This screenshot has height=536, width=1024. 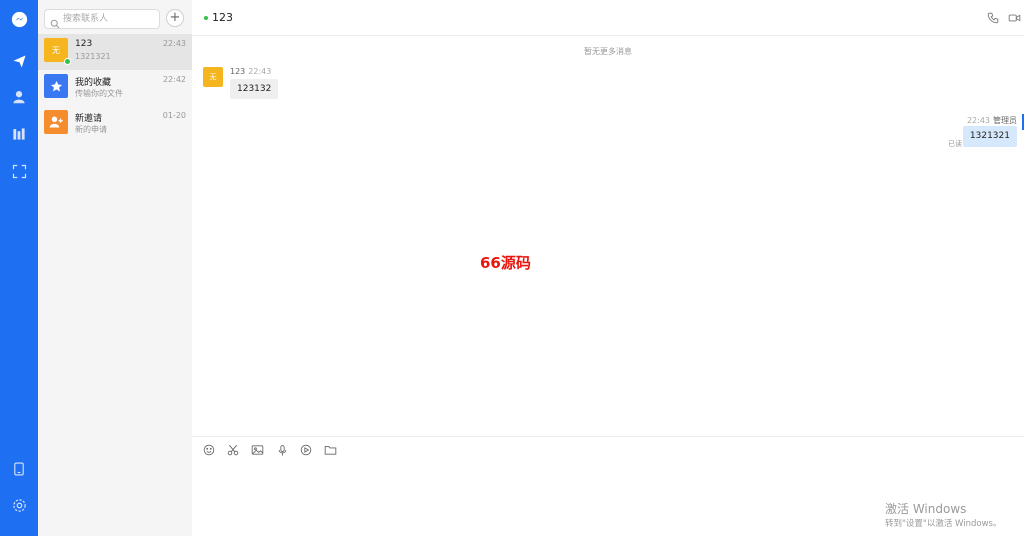 I want to click on message-meta: 123 22:43, so click(x=250, y=71).